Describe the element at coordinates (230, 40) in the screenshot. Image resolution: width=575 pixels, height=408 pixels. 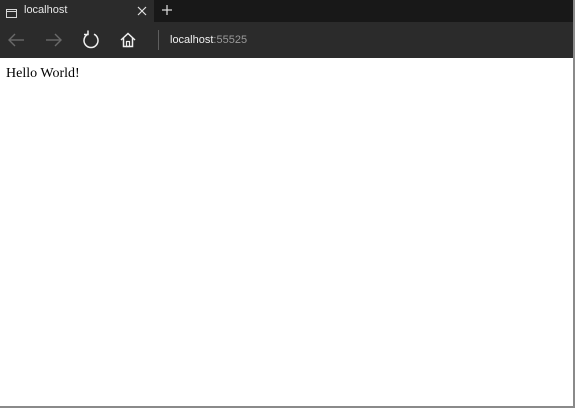
I see `address-port: :55525` at that location.